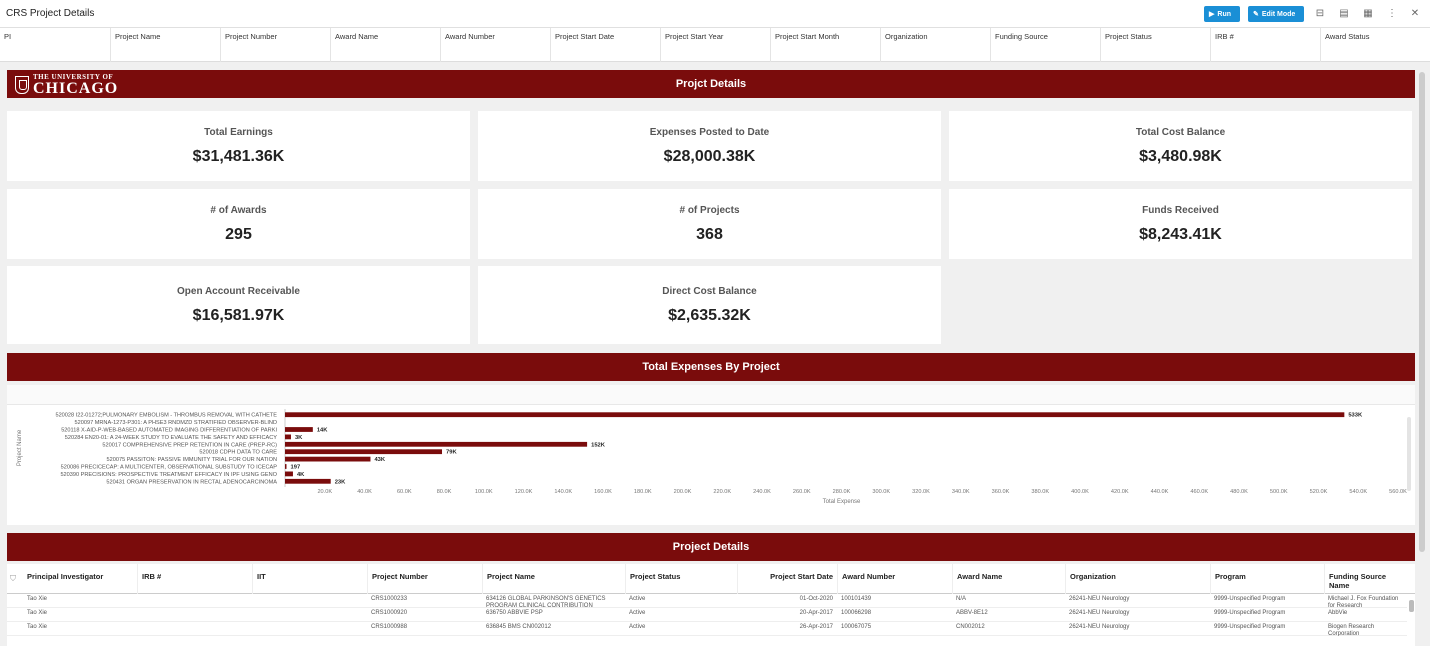  What do you see at coordinates (340, 482) in the screenshot?
I see `data-label: 23K` at bounding box center [340, 482].